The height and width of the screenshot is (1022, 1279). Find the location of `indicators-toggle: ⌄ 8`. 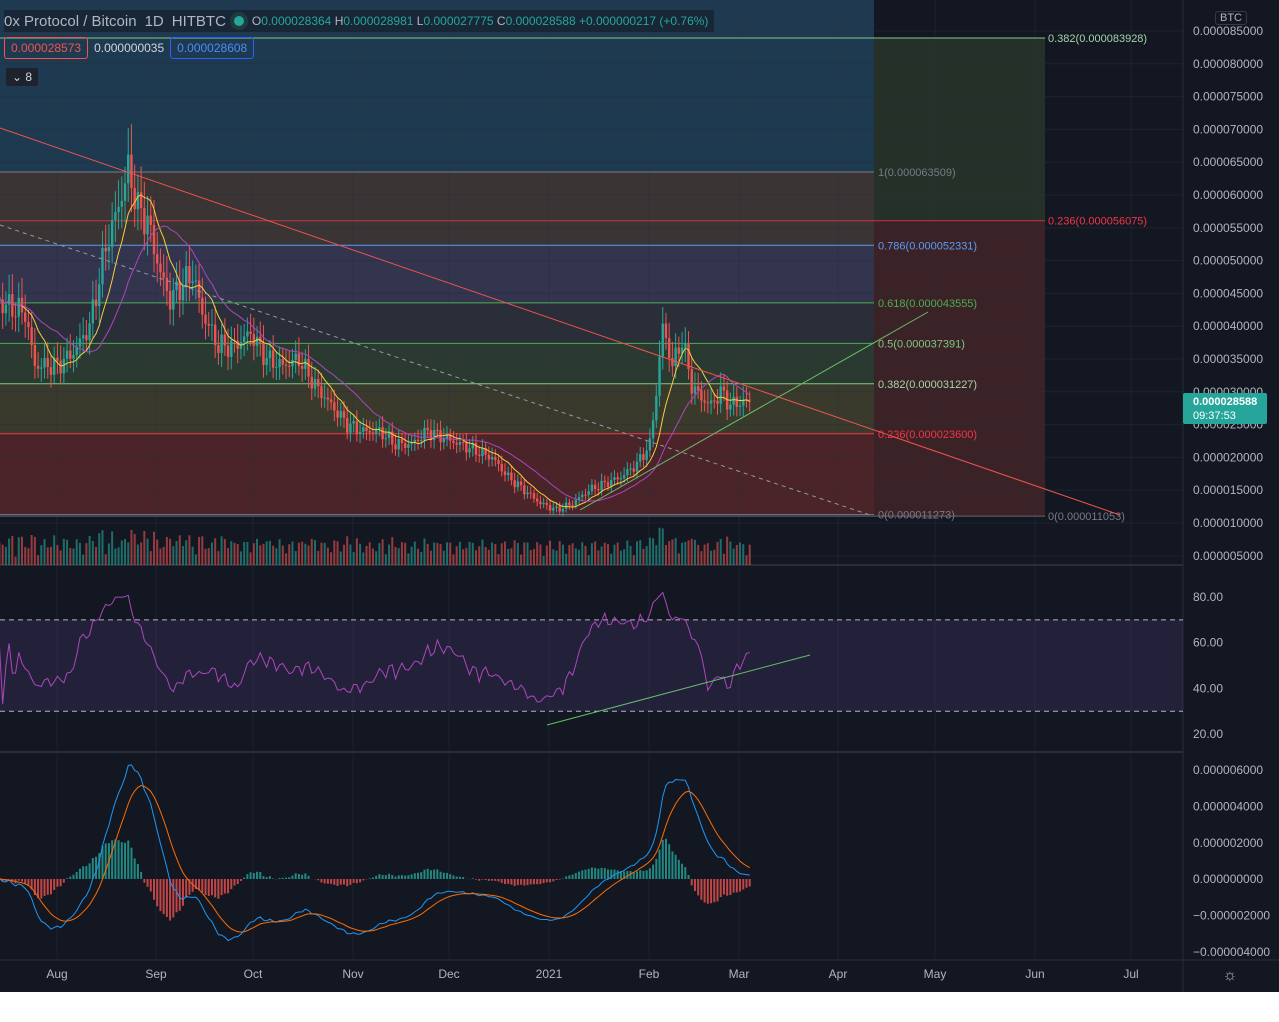

indicators-toggle: ⌄ 8 is located at coordinates (22, 77).